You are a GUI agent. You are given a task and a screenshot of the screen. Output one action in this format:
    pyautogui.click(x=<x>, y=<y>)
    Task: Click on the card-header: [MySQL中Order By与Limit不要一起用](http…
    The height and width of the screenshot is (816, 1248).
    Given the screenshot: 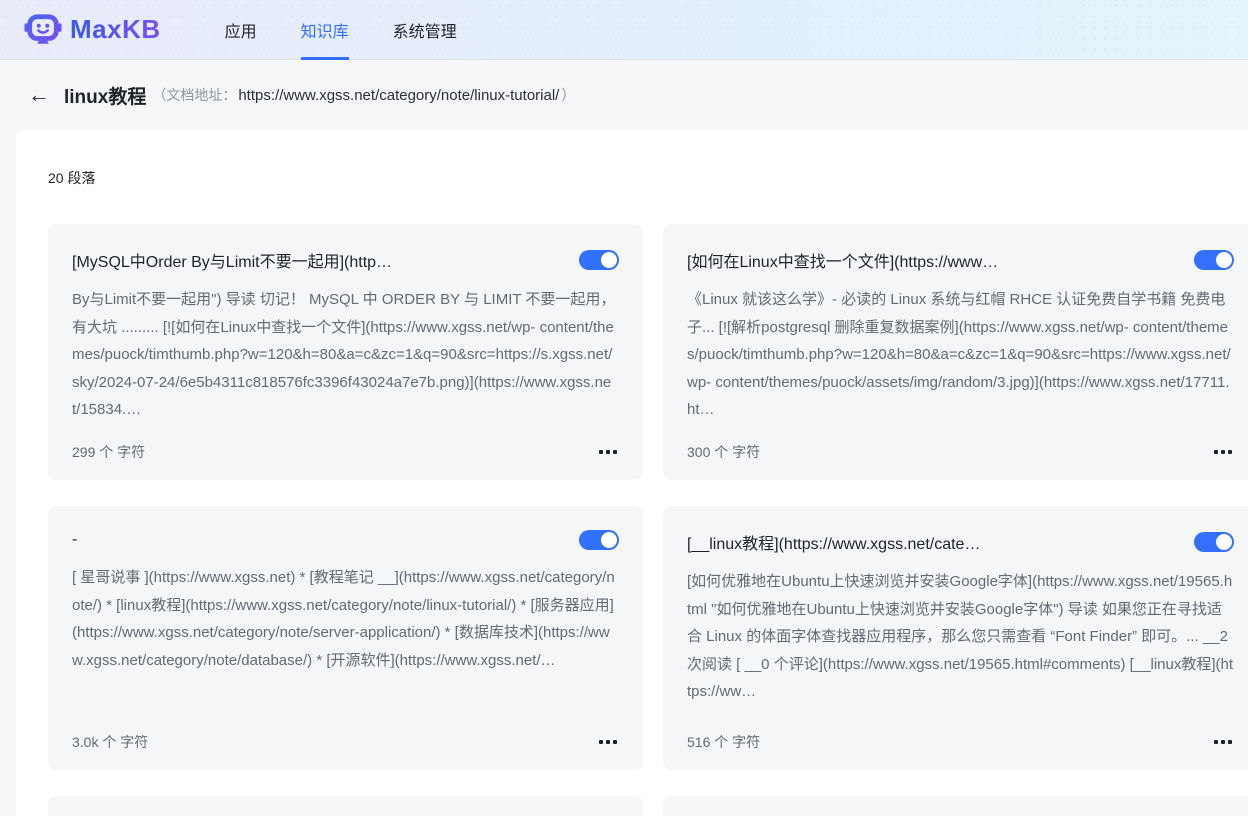 What is the action you would take?
    pyautogui.click(x=345, y=260)
    